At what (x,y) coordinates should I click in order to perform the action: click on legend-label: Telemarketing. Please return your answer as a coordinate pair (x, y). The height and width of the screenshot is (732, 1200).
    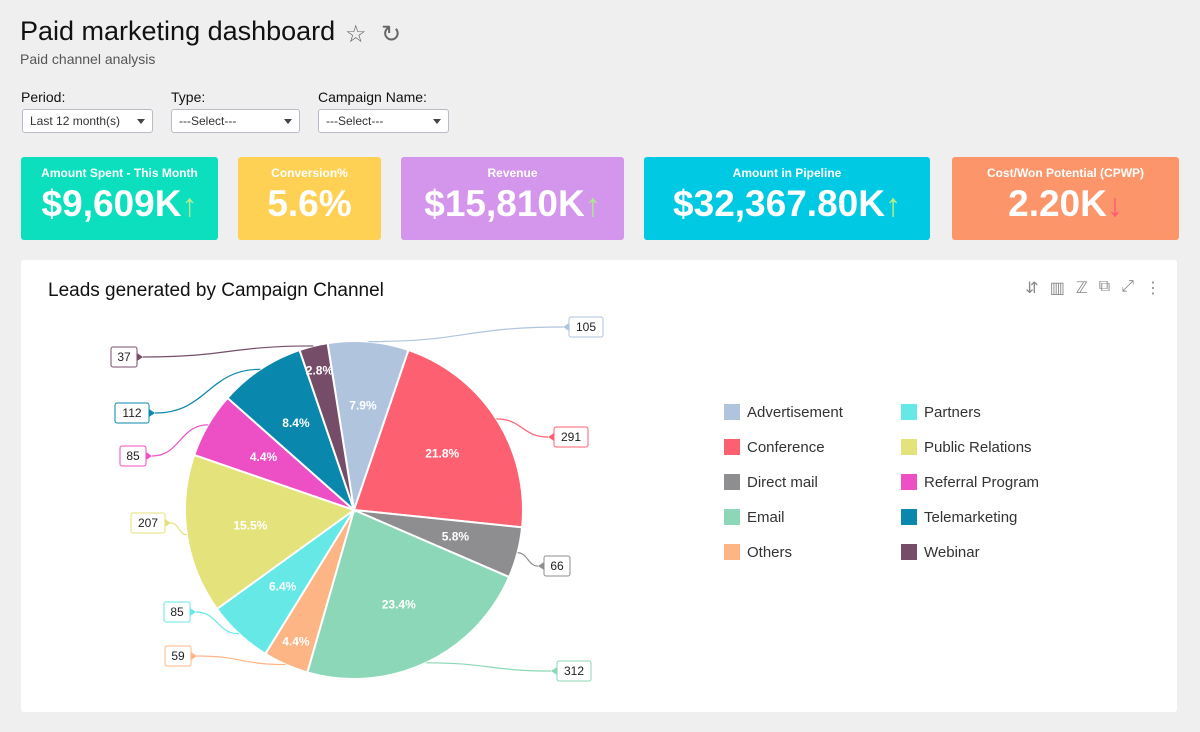
    Looking at the image, I should click on (971, 517).